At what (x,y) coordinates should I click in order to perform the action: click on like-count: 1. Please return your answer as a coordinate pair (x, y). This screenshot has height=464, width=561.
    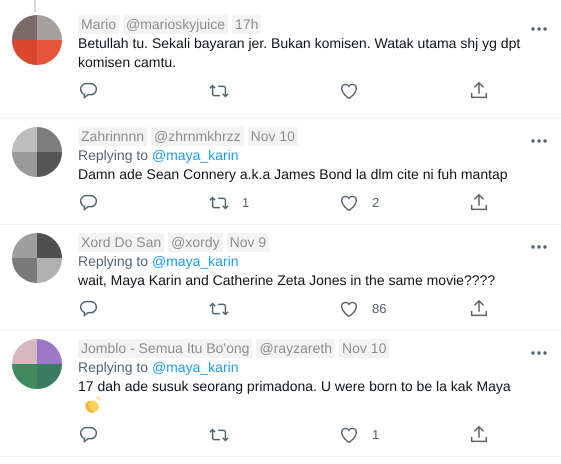
    Looking at the image, I should click on (376, 435).